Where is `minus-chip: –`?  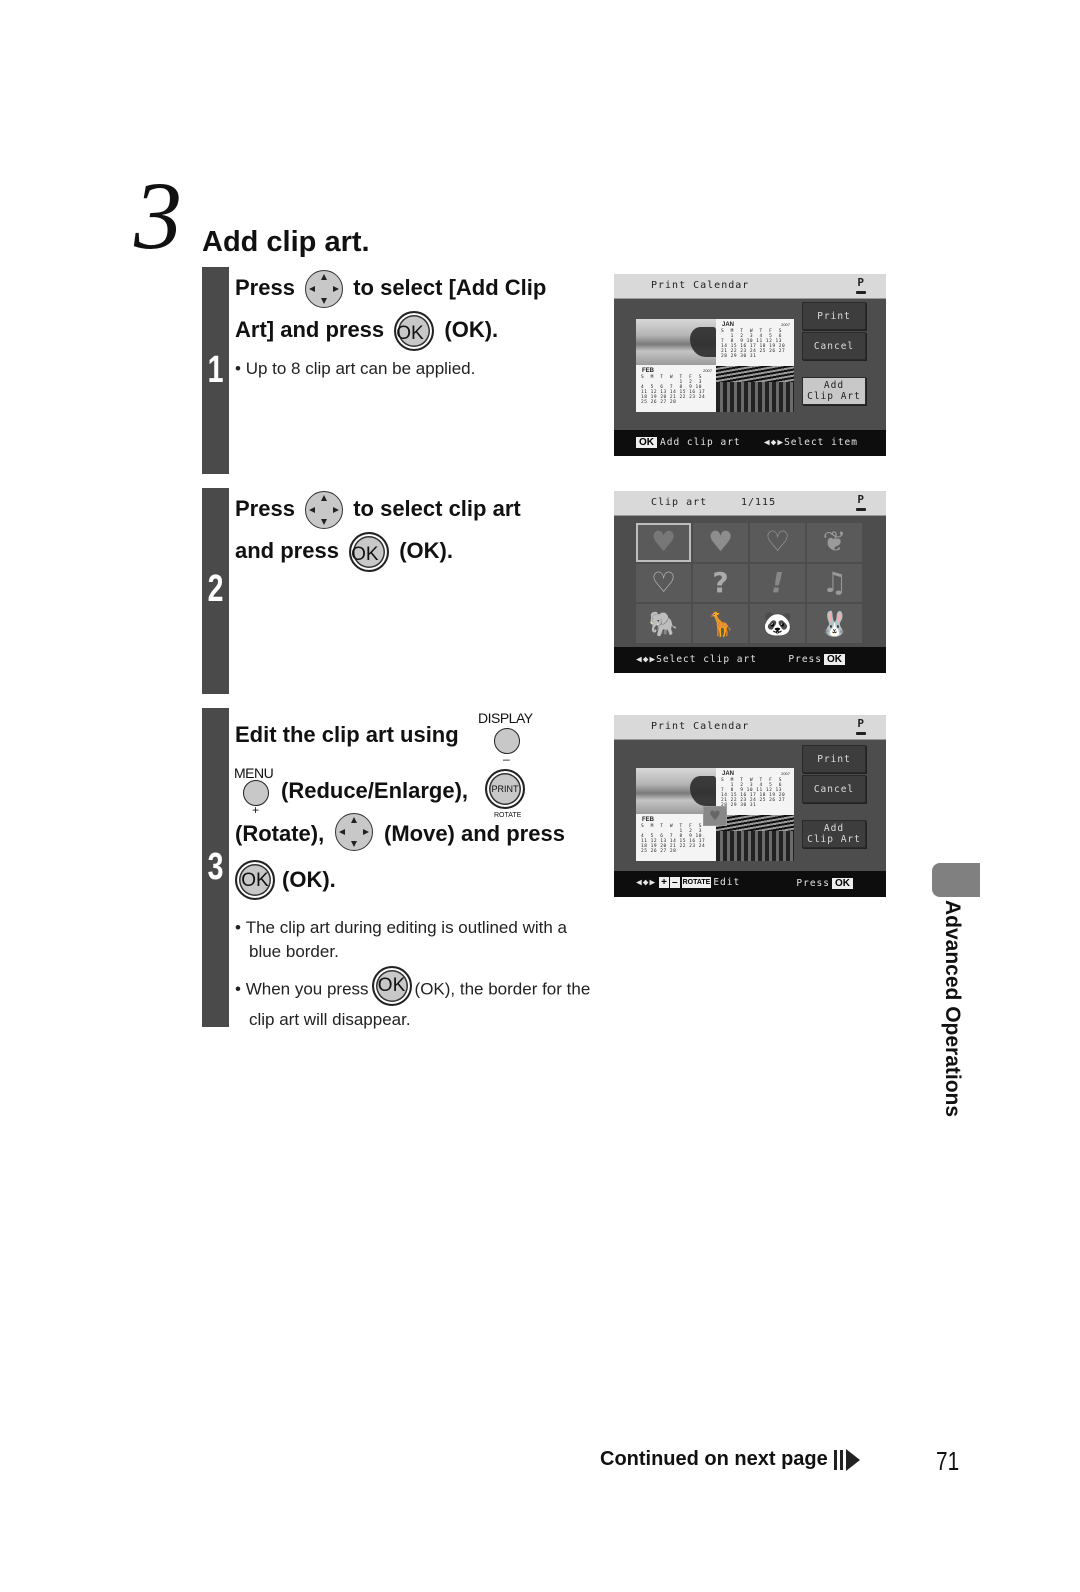
minus-chip: – is located at coordinates (675, 882).